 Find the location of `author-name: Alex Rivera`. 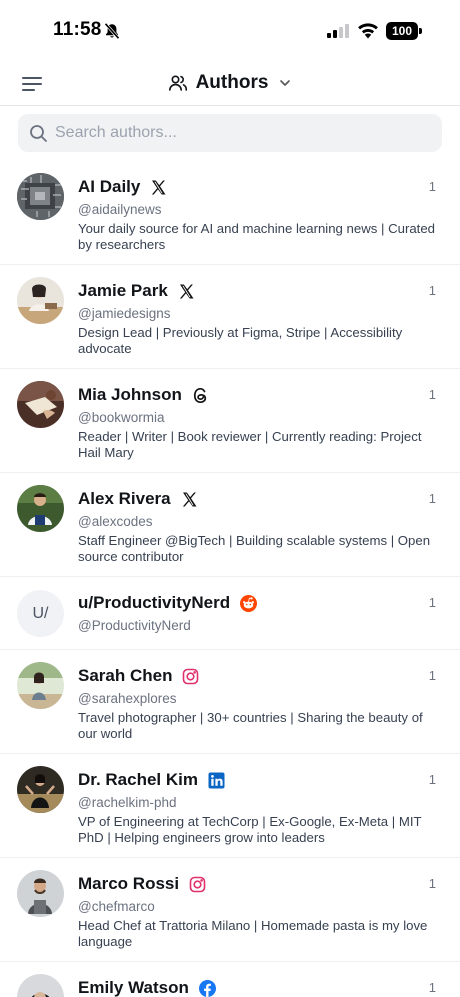

author-name: Alex Rivera is located at coordinates (124, 498).